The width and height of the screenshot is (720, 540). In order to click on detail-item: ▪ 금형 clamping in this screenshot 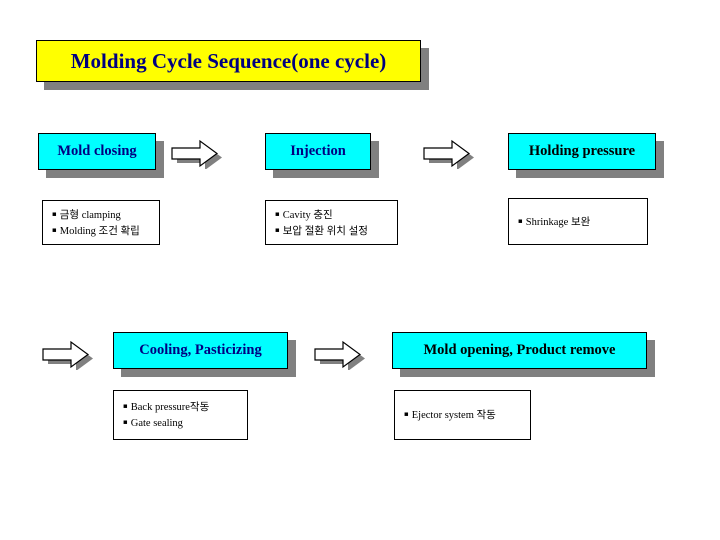, I will do `click(101, 215)`.